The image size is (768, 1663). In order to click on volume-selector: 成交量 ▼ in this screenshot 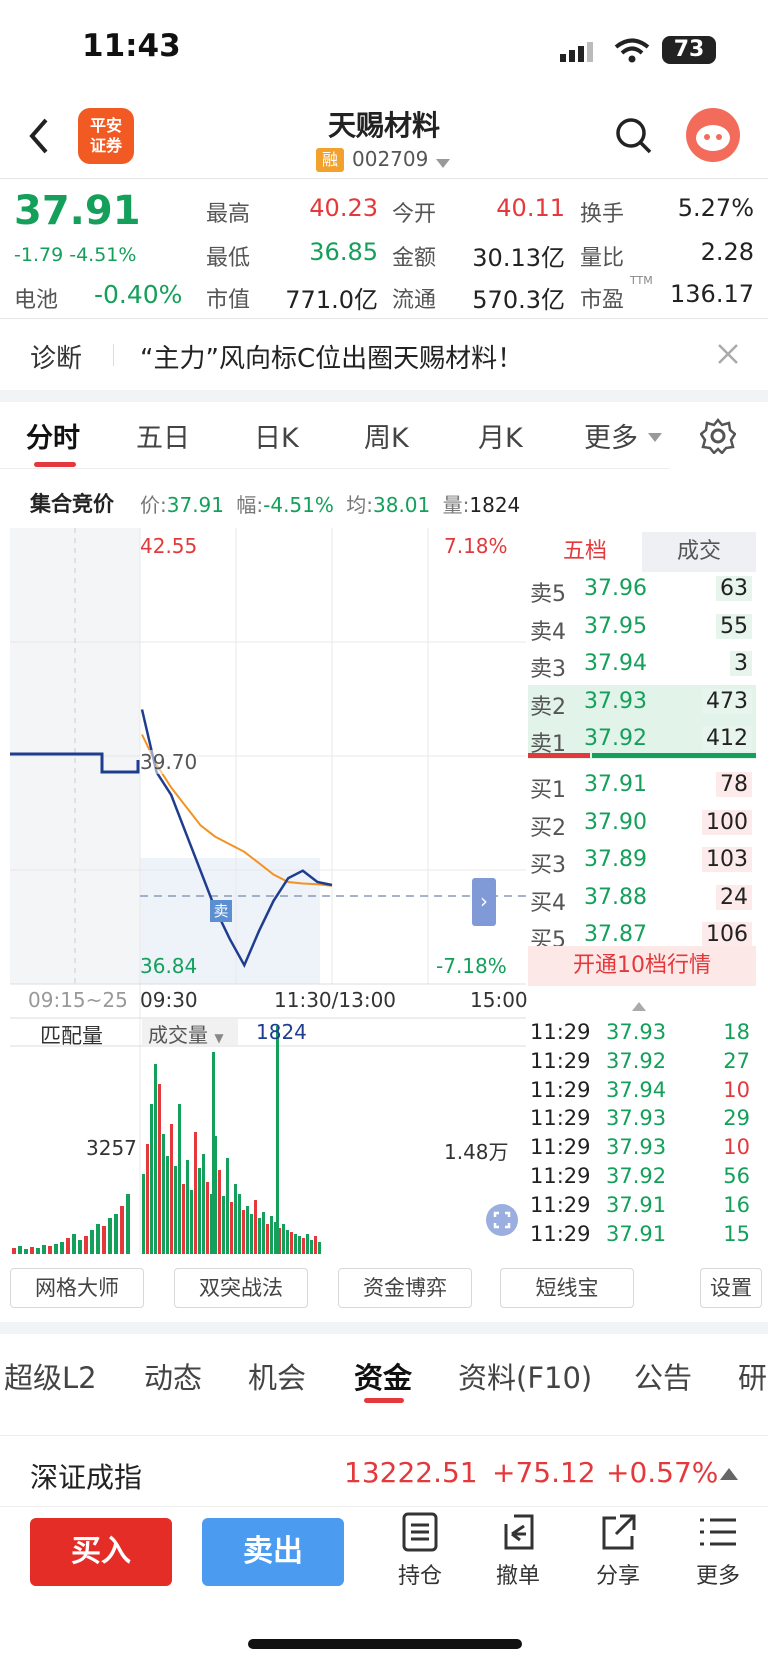, I will do `click(190, 1033)`.